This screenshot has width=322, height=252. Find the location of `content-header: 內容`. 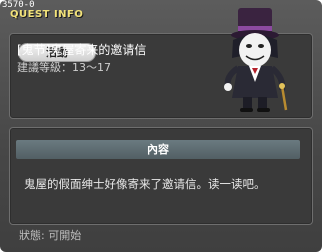

content-header: 內容 is located at coordinates (158, 149).